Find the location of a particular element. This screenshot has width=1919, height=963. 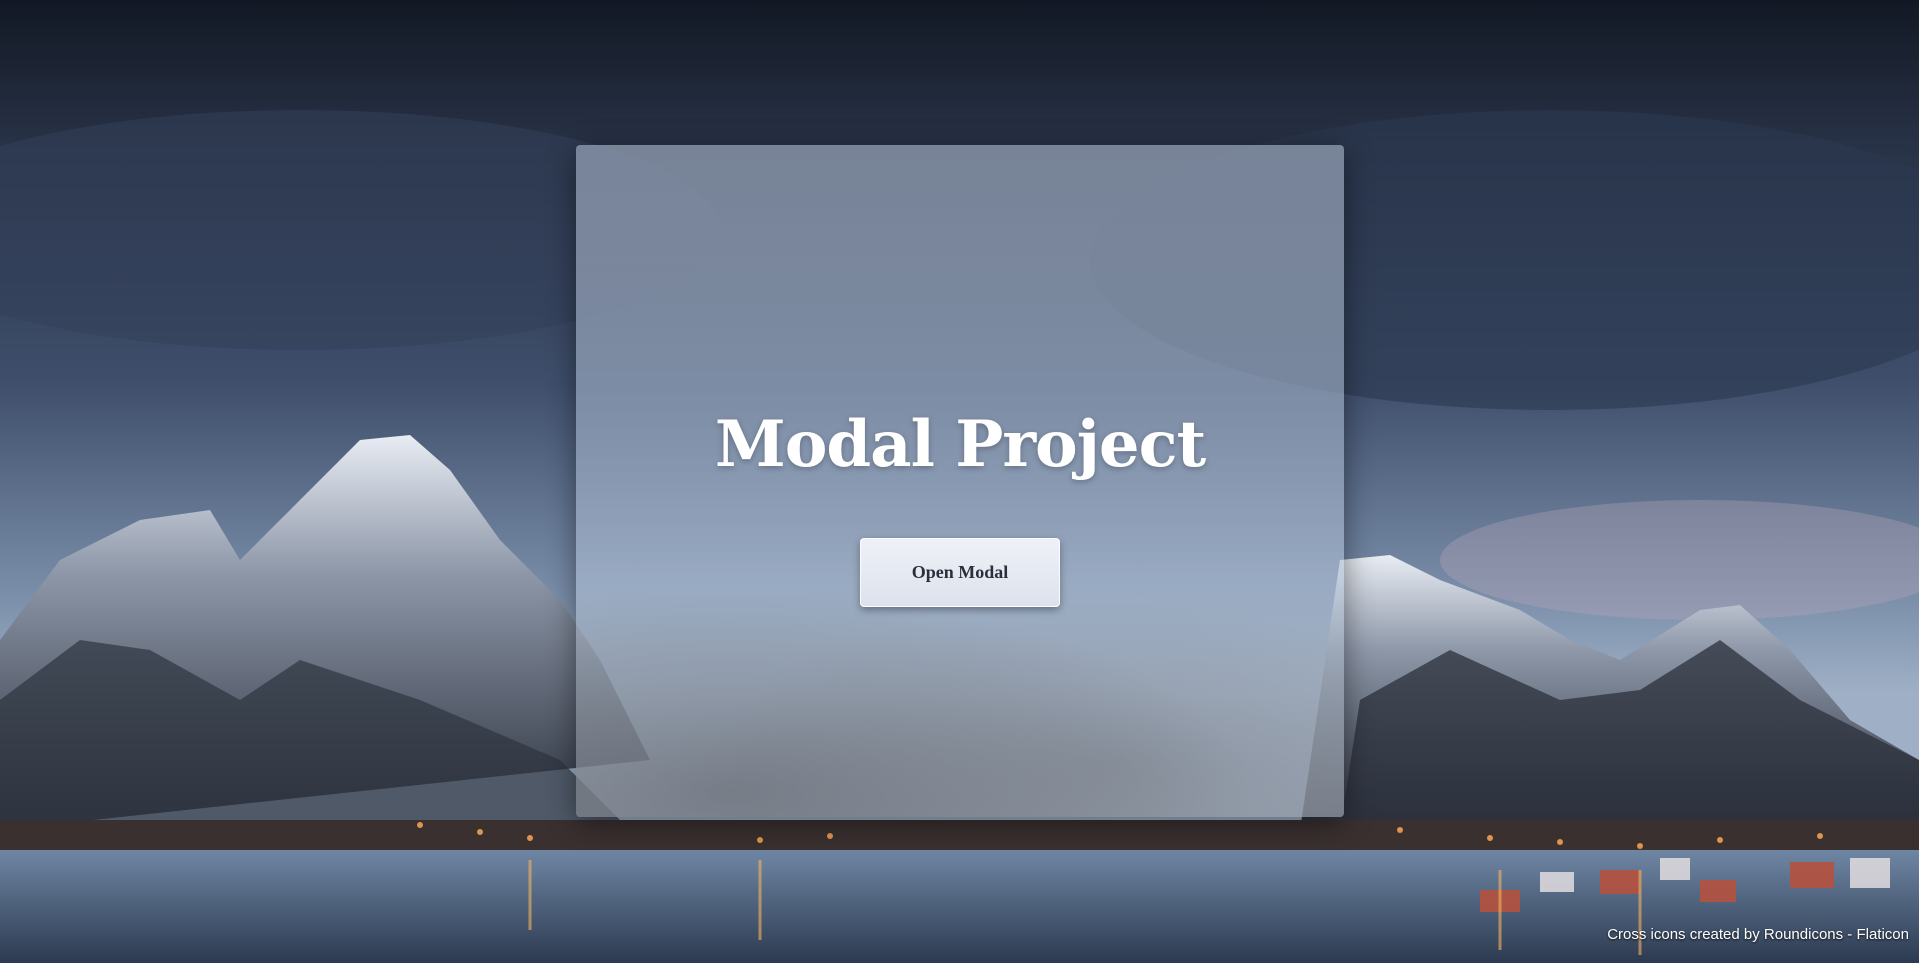

open-modal-button: Open Modal is located at coordinates (960, 572).